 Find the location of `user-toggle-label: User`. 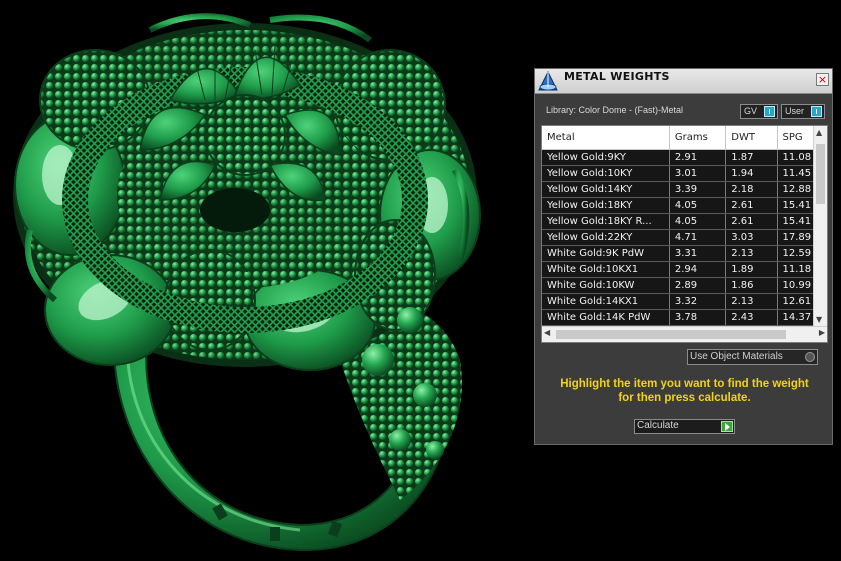

user-toggle-label: User is located at coordinates (795, 111).